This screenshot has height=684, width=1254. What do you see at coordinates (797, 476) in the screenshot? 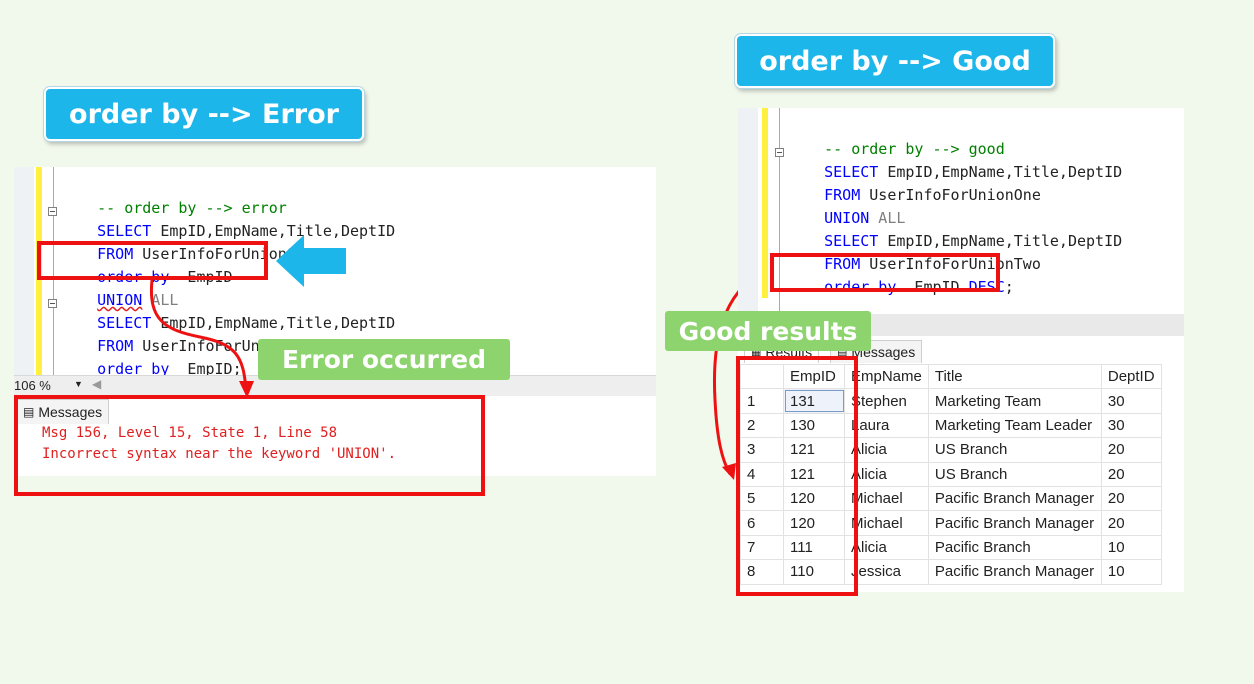
I see `highlight-empid-column-box` at bounding box center [797, 476].